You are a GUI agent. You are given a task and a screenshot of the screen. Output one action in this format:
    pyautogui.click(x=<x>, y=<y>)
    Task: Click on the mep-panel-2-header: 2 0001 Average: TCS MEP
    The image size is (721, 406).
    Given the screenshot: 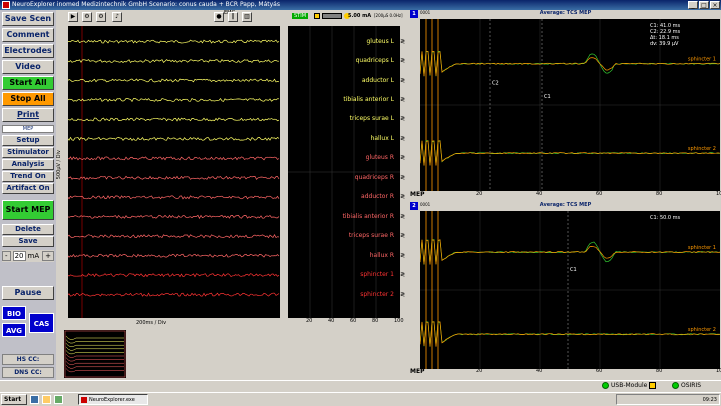 What is the action you would take?
    pyautogui.click(x=565, y=206)
    